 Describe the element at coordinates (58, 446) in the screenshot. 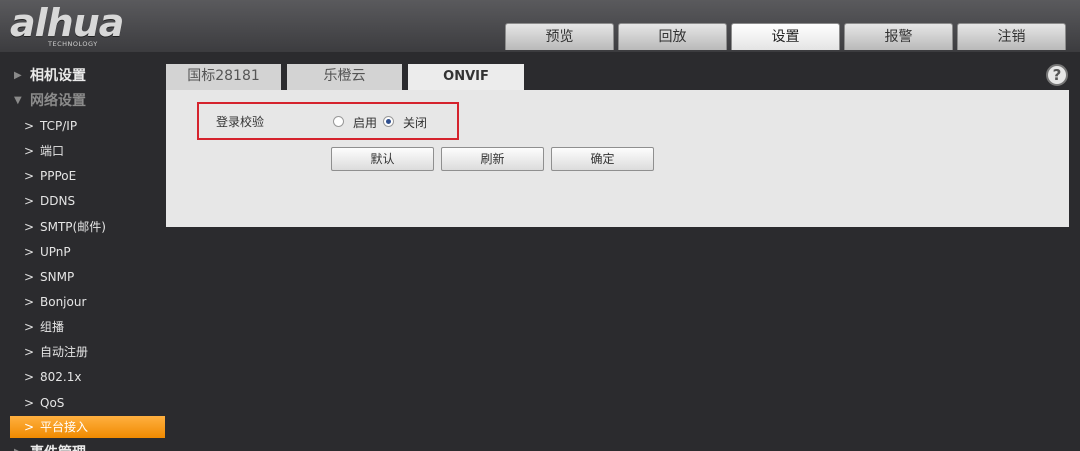

I see `sidebar-group-label: 事件管理` at that location.